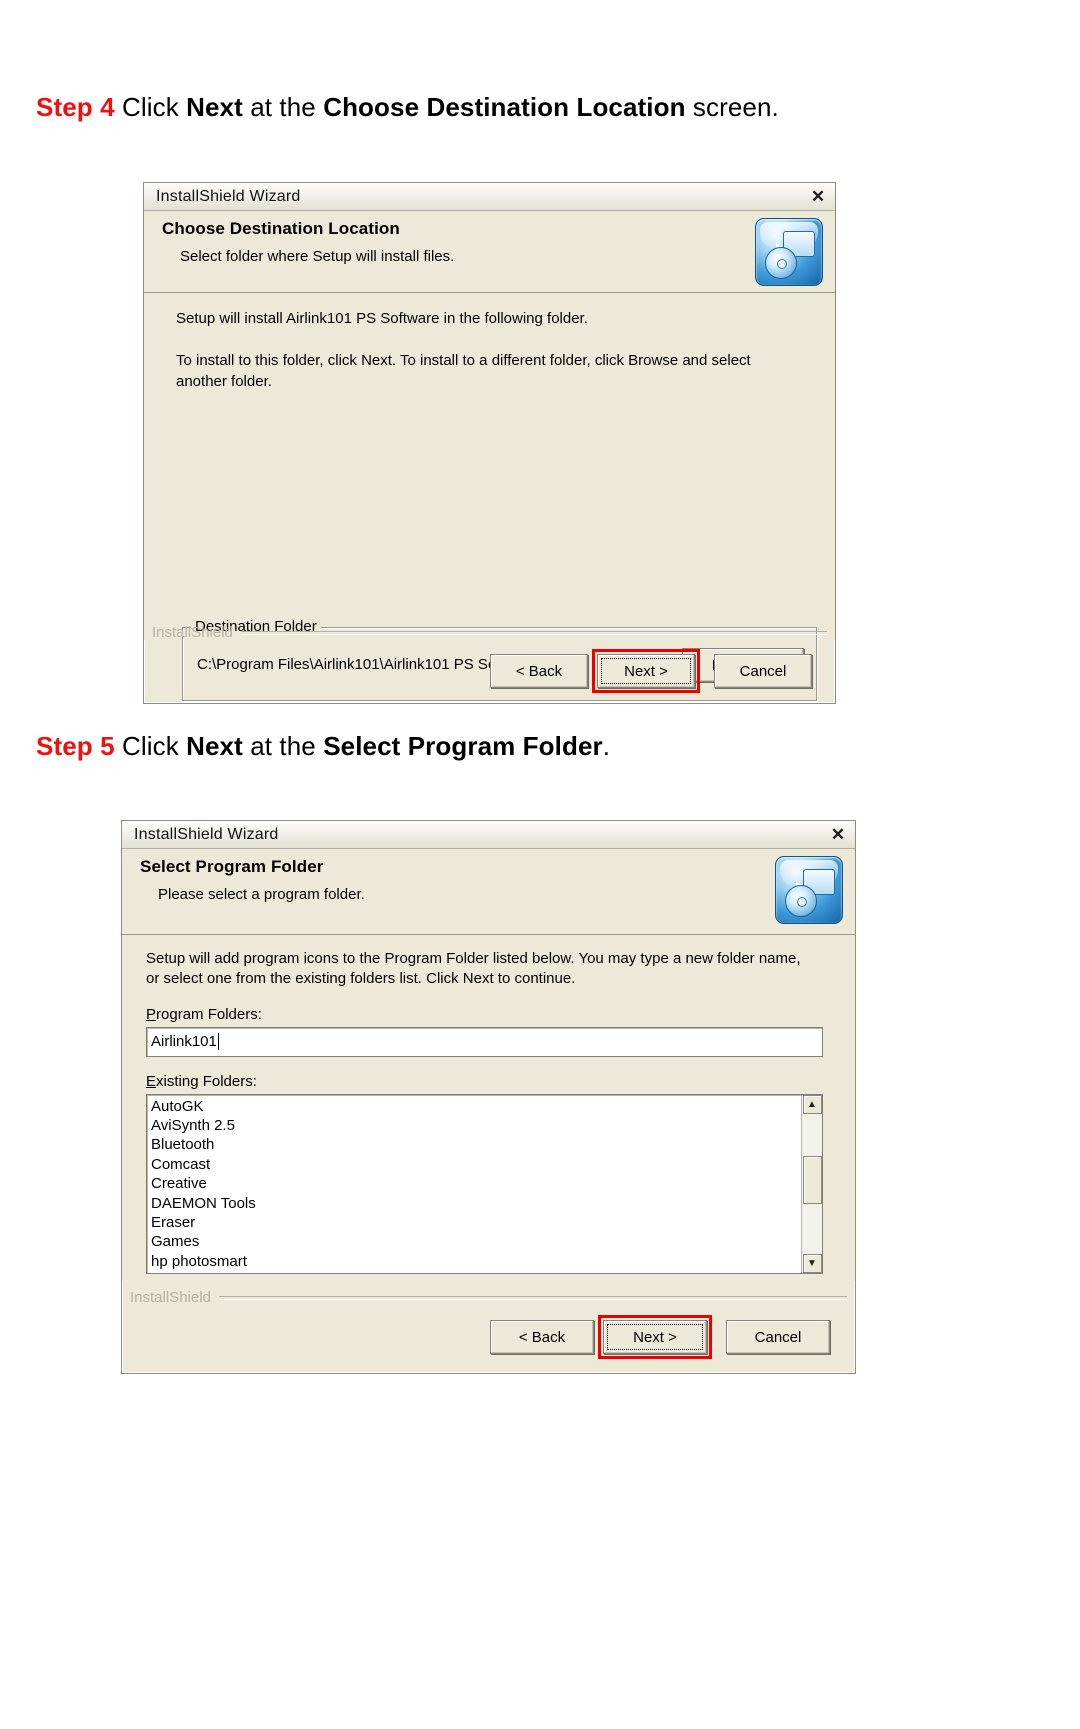 The width and height of the screenshot is (1080, 1729). What do you see at coordinates (214, 746) in the screenshot?
I see `step-5-action: Next` at bounding box center [214, 746].